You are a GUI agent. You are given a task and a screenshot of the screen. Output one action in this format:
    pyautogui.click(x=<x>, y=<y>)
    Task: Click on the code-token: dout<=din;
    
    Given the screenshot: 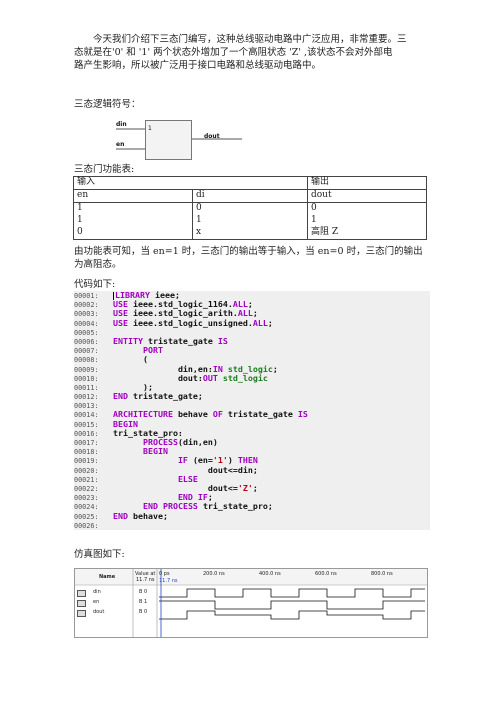 What is the action you would take?
    pyautogui.click(x=232, y=469)
    